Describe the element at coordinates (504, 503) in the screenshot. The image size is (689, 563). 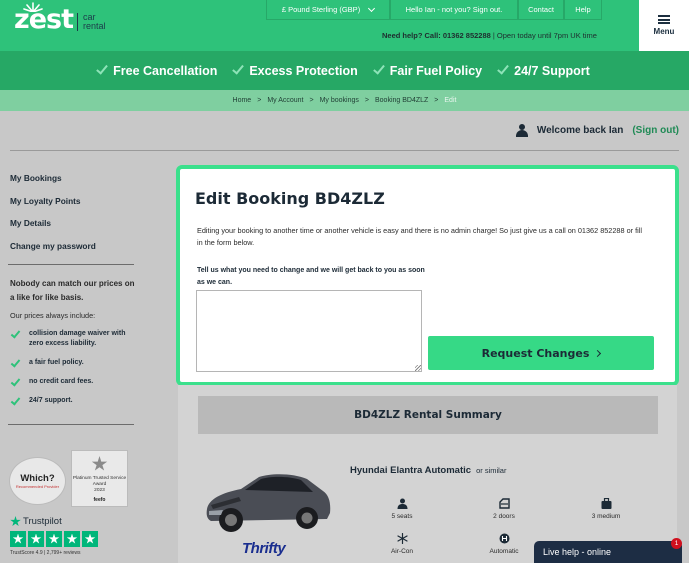
I see `door-icon` at that location.